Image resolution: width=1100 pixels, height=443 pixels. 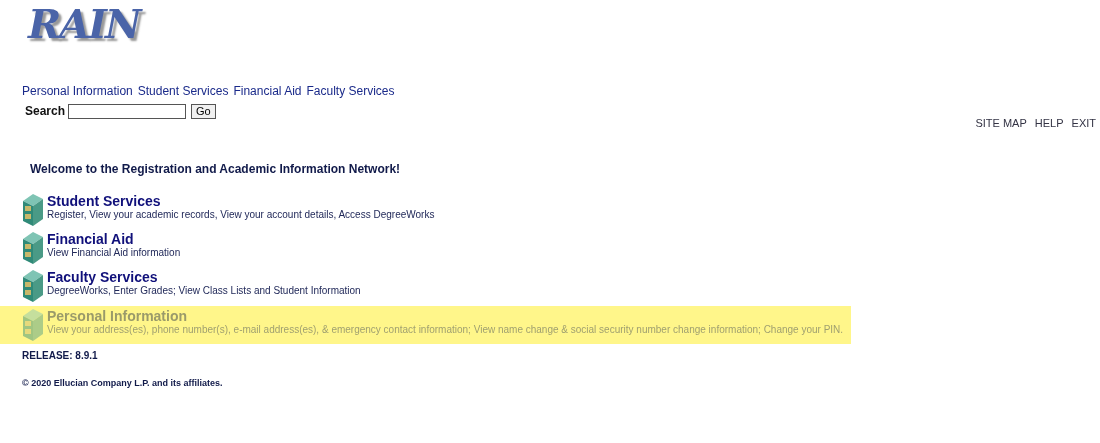 What do you see at coordinates (215, 169) in the screenshot?
I see `welcome-heading: Welcome to the Registration and Academic Information Network!` at bounding box center [215, 169].